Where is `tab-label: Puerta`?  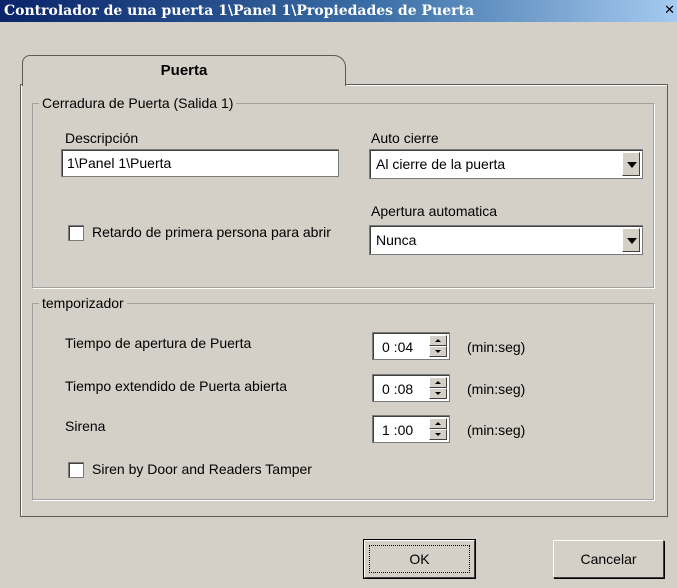
tab-label: Puerta is located at coordinates (184, 70).